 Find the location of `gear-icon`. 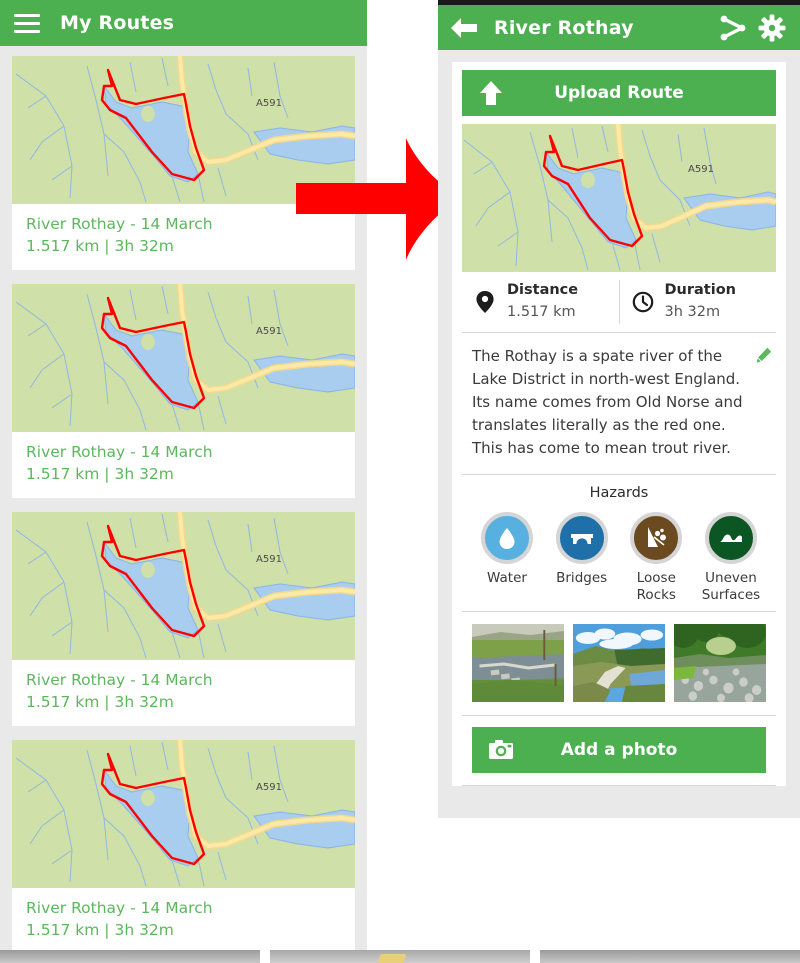

gear-icon is located at coordinates (772, 28).